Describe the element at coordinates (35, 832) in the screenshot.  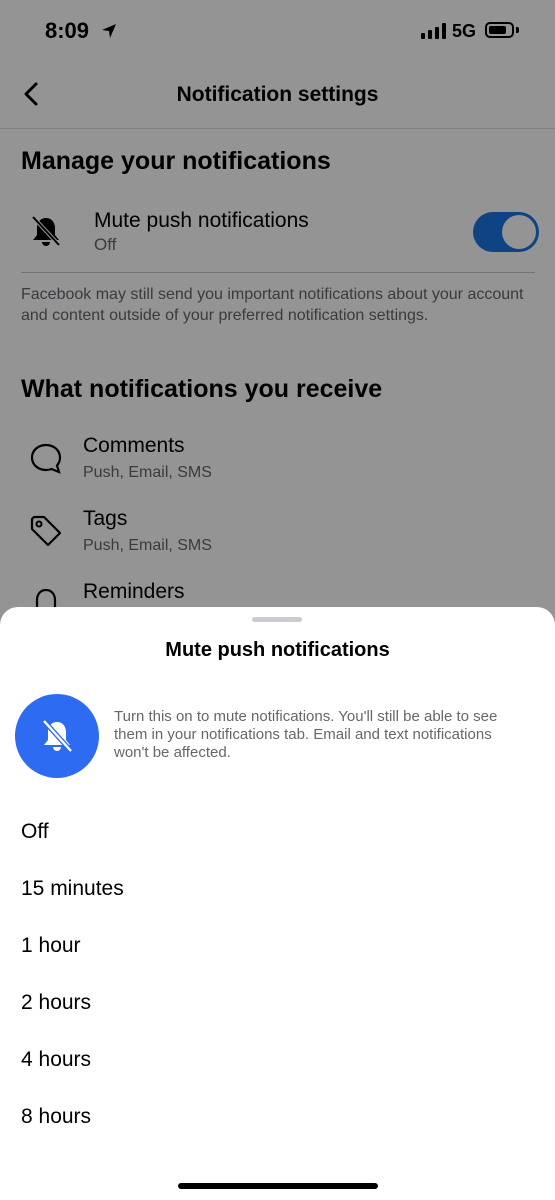
I see `option-off: Off` at that location.